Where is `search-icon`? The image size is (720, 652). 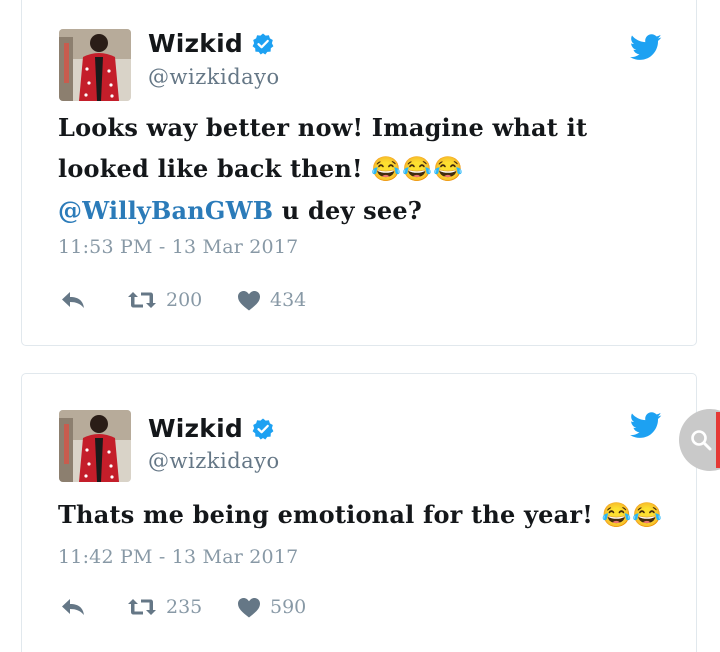 search-icon is located at coordinates (701, 440).